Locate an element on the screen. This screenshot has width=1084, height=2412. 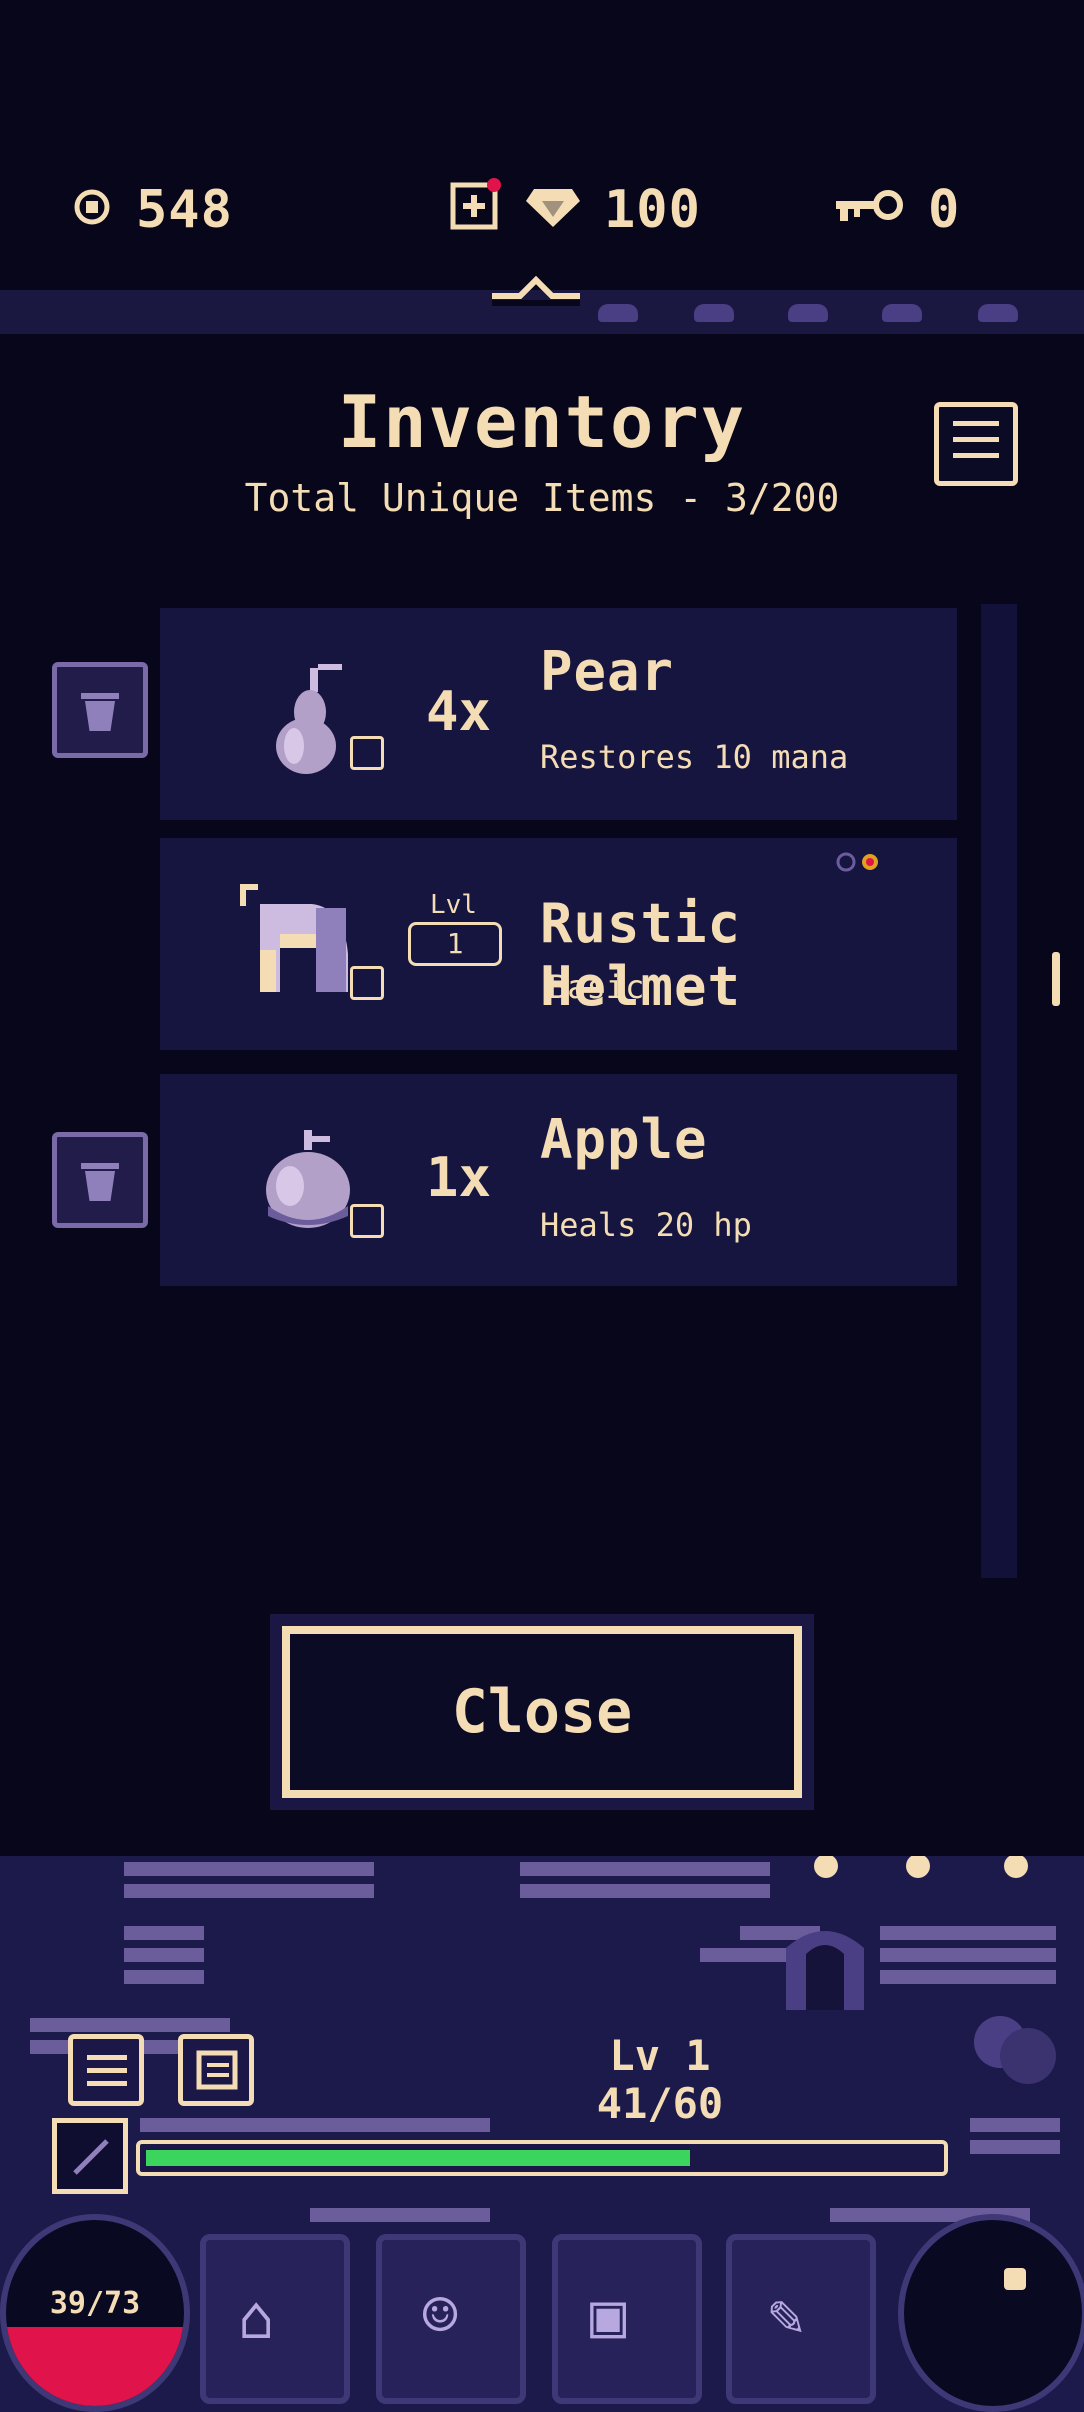
tab-inventory: ▣ is located at coordinates (627, 2319).